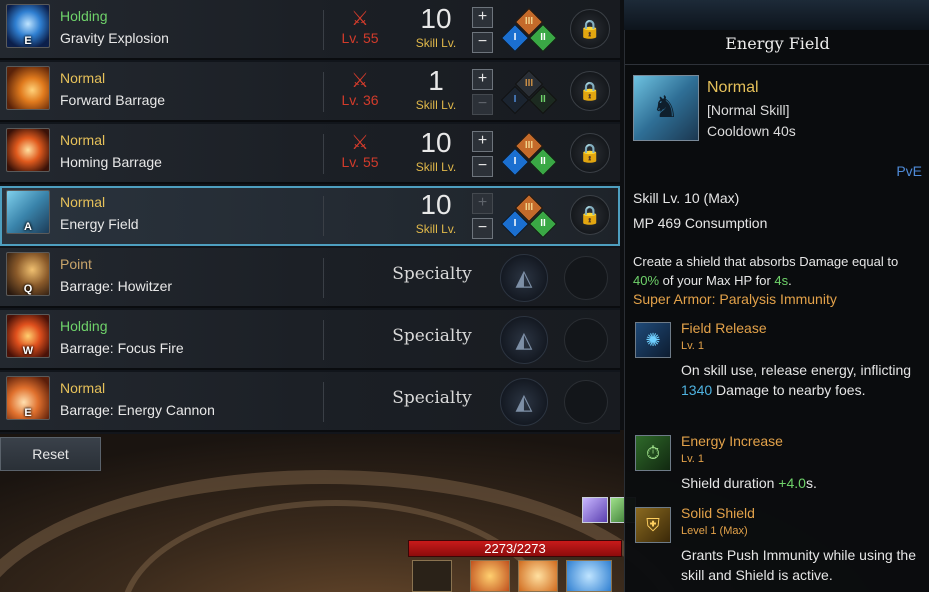 This screenshot has width=929, height=592. What do you see at coordinates (653, 453) in the screenshot?
I see `energy-increase-icon: ⏱` at bounding box center [653, 453].